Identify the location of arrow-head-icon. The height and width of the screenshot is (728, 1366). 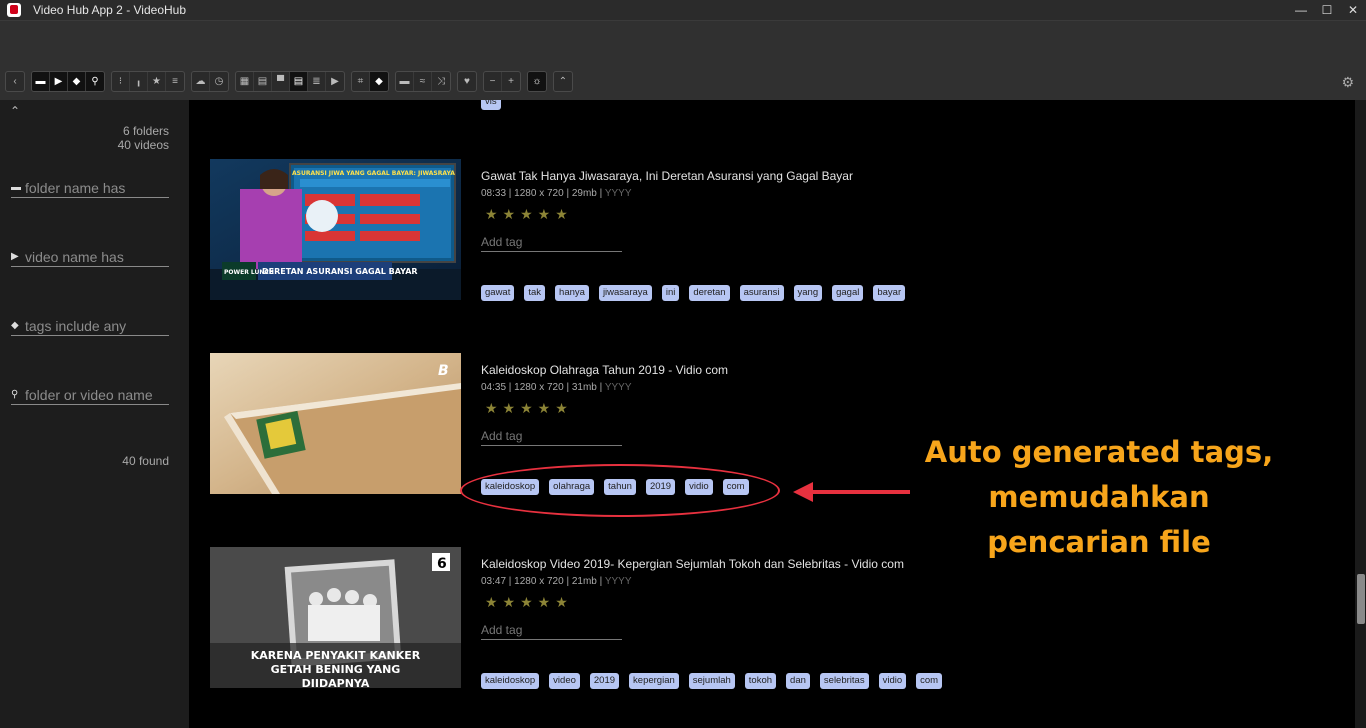
(803, 492).